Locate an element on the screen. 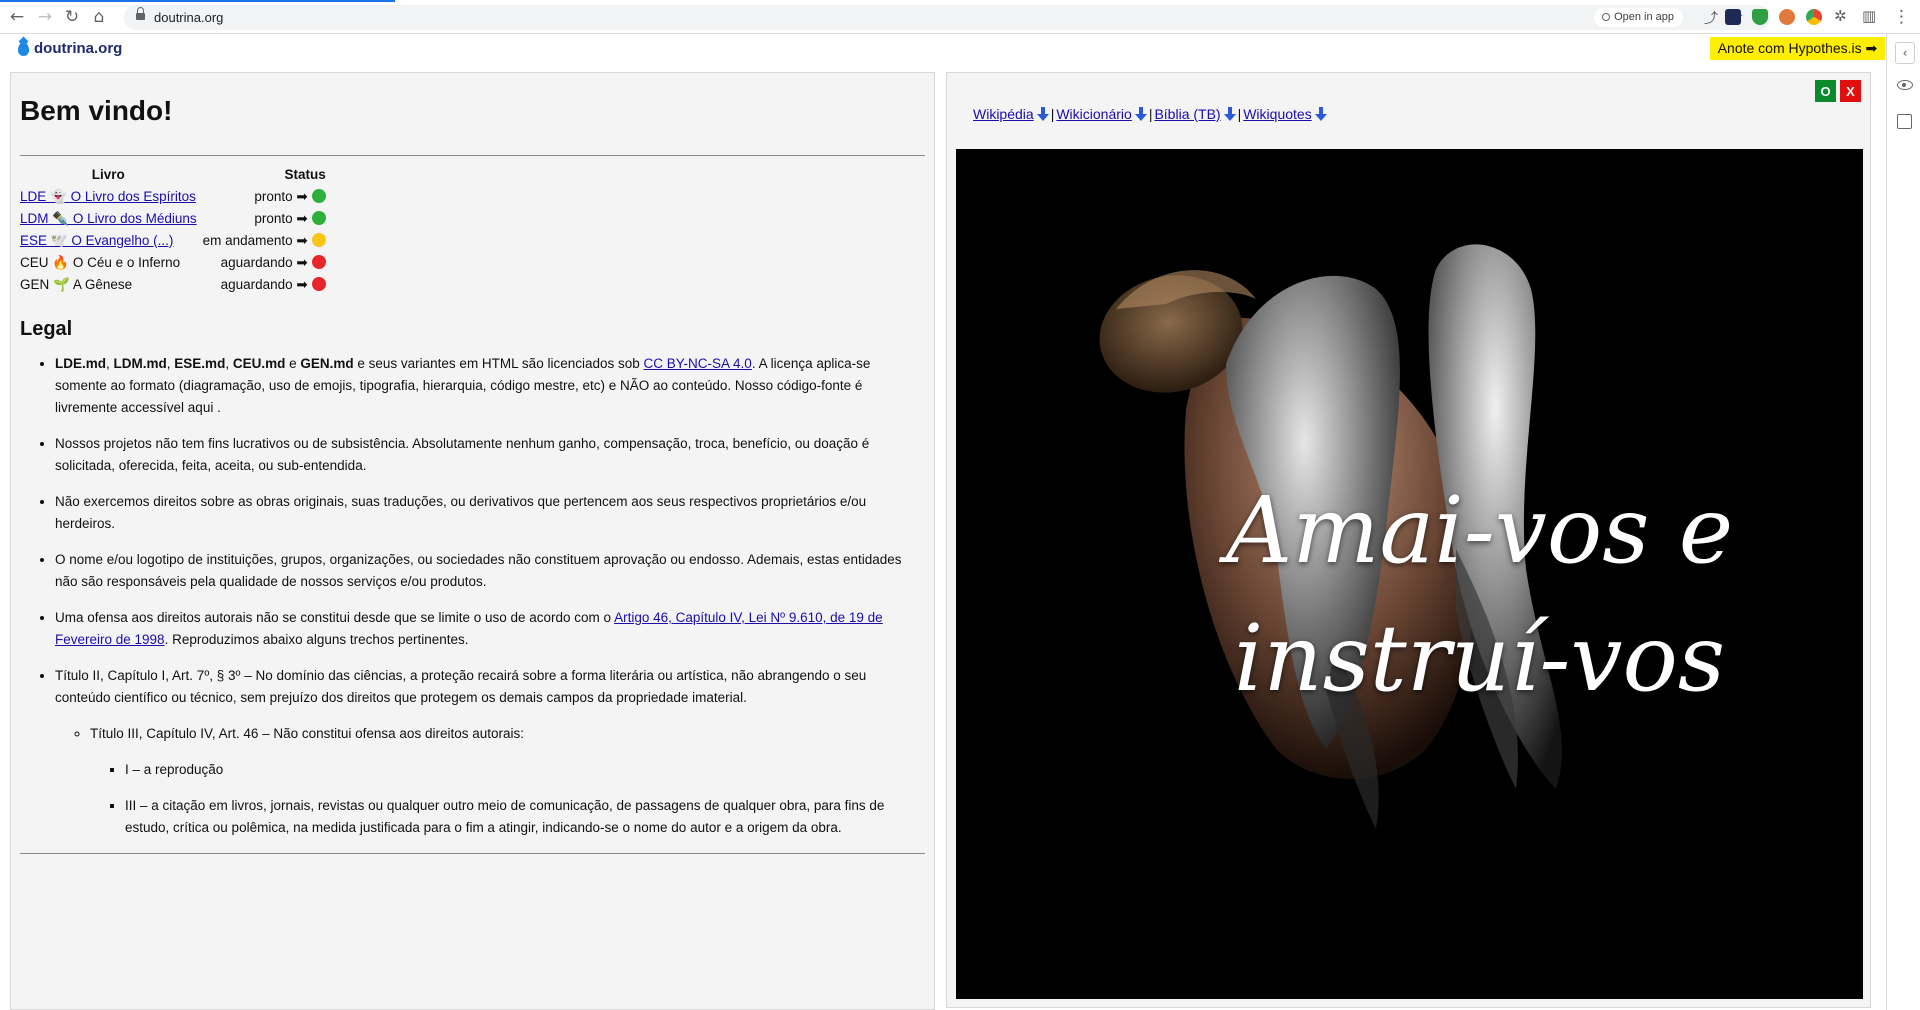  book-title: CEU 🔥 O Céu e o Inferno is located at coordinates (100, 262).